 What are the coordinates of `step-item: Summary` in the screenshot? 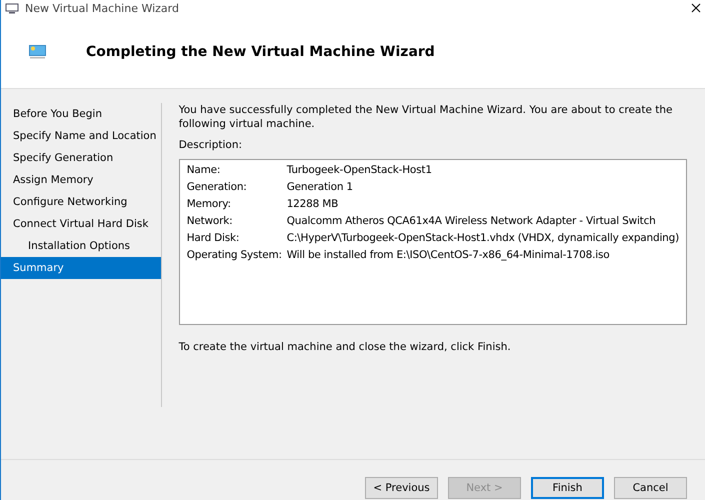 It's located at (81, 268).